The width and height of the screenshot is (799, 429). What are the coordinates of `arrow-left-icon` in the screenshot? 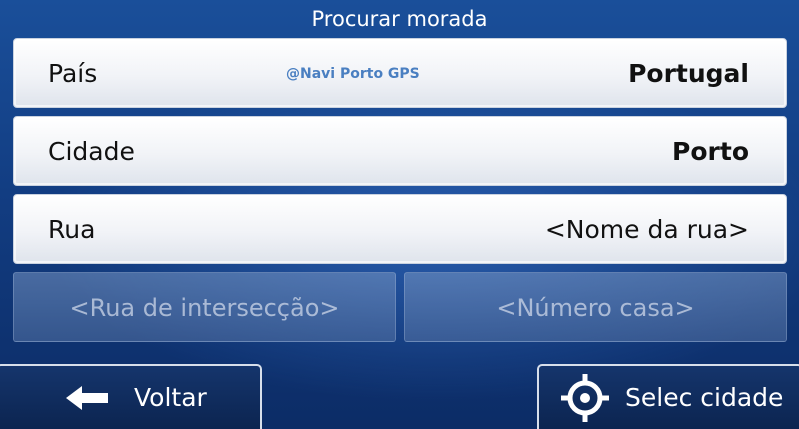 It's located at (88, 401).